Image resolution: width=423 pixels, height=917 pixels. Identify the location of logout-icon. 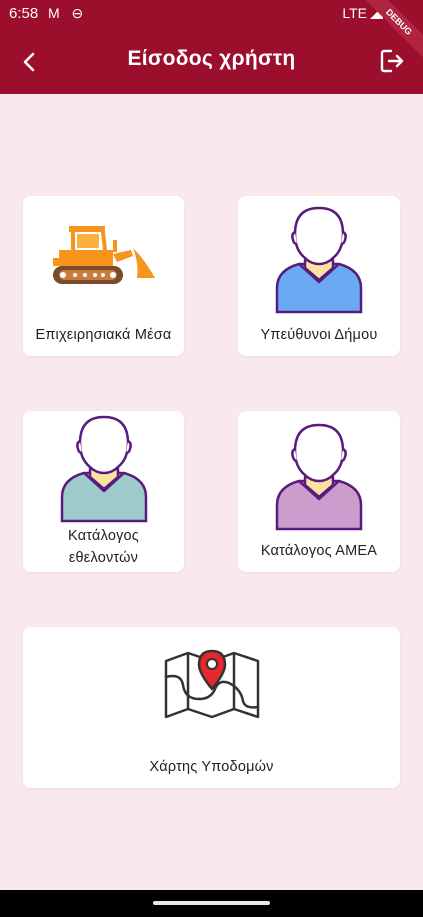
(392, 61).